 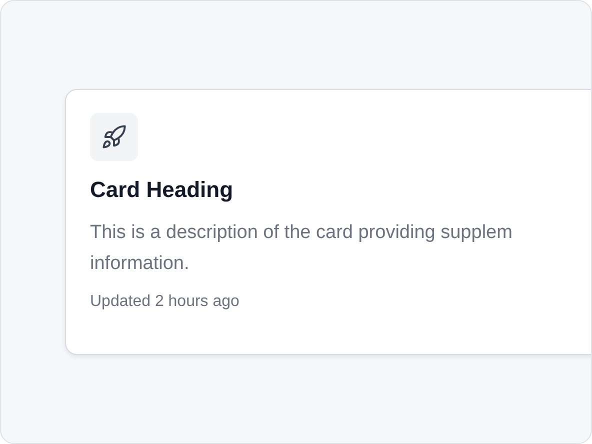 I want to click on rocket-icon, so click(x=114, y=137).